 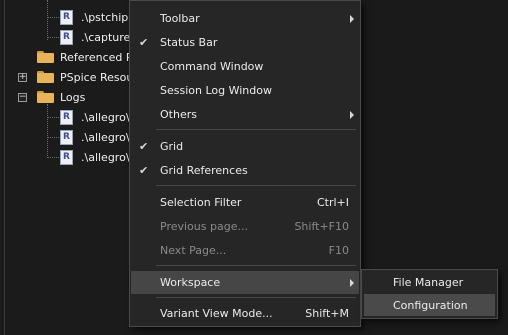 I want to click on menu-item-shortcut: Shift+F10, so click(x=321, y=226).